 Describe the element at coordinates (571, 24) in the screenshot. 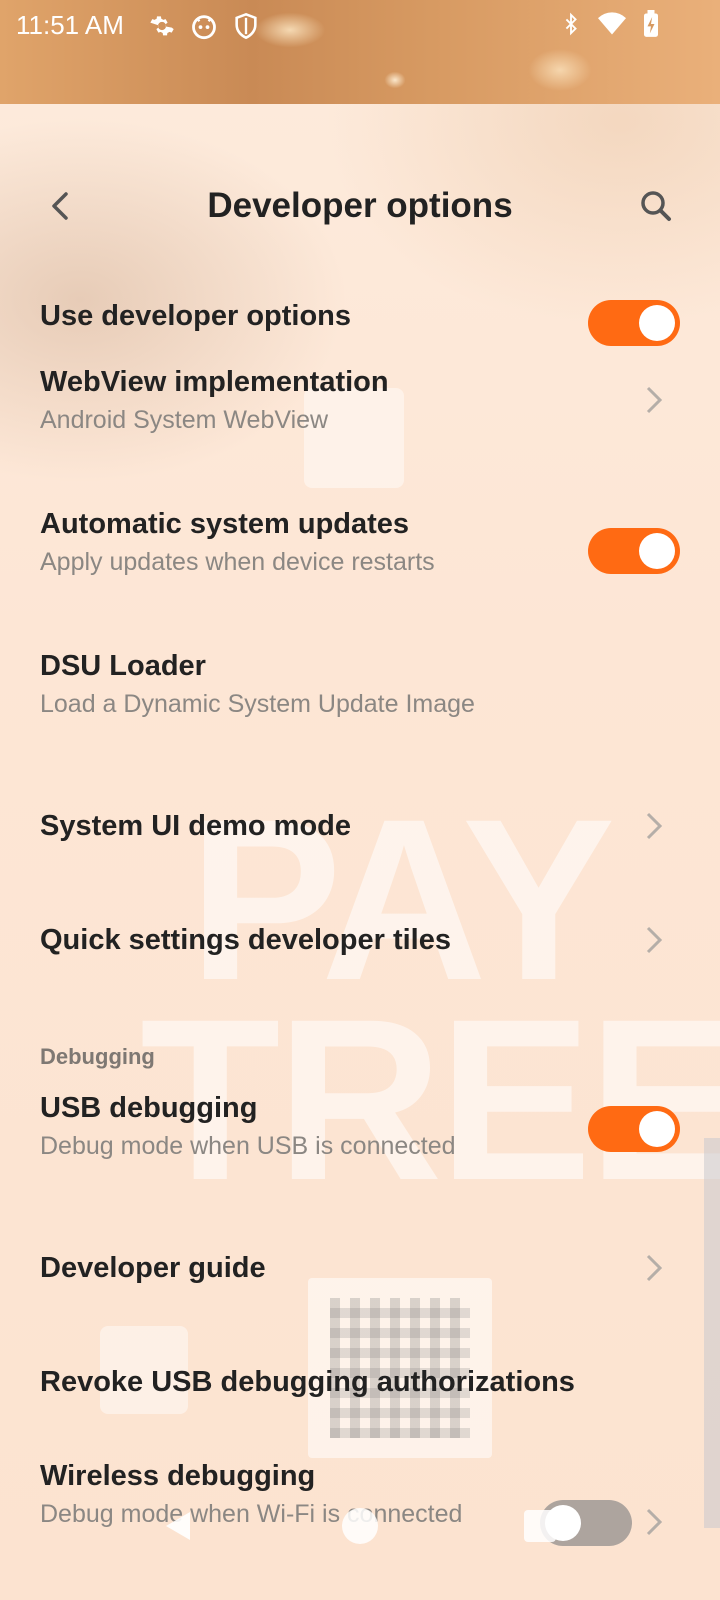

I see `bluetooth-icon` at that location.